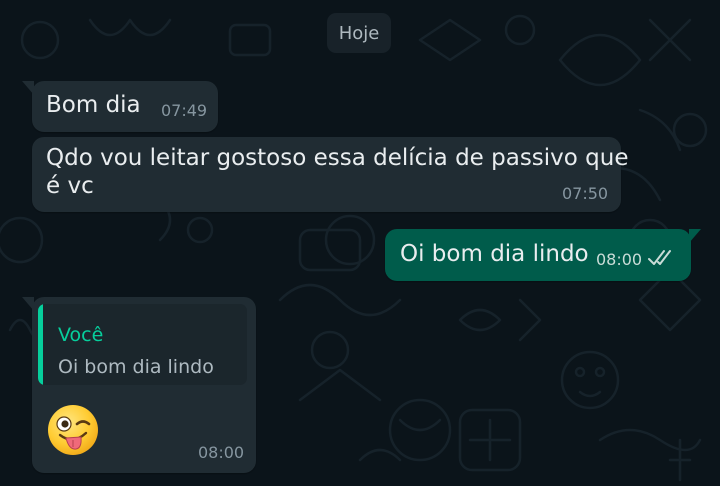 This screenshot has height=486, width=720. Describe the element at coordinates (585, 193) in the screenshot. I see `message-time: 07:50` at that location.